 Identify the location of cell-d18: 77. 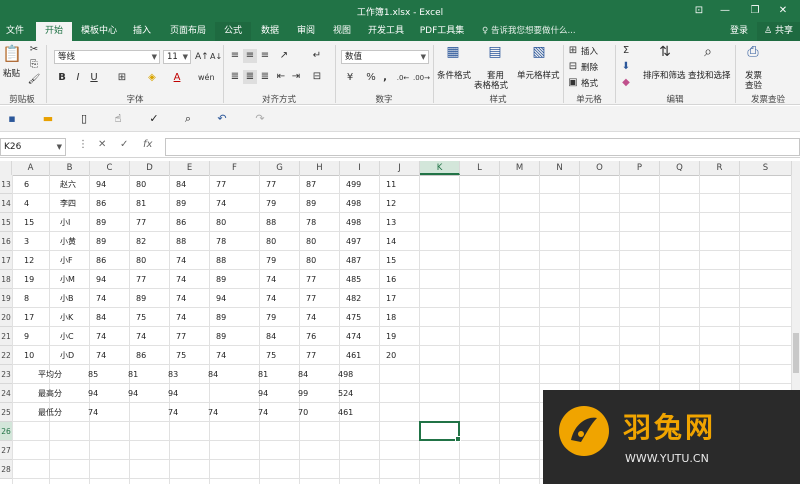
(141, 279).